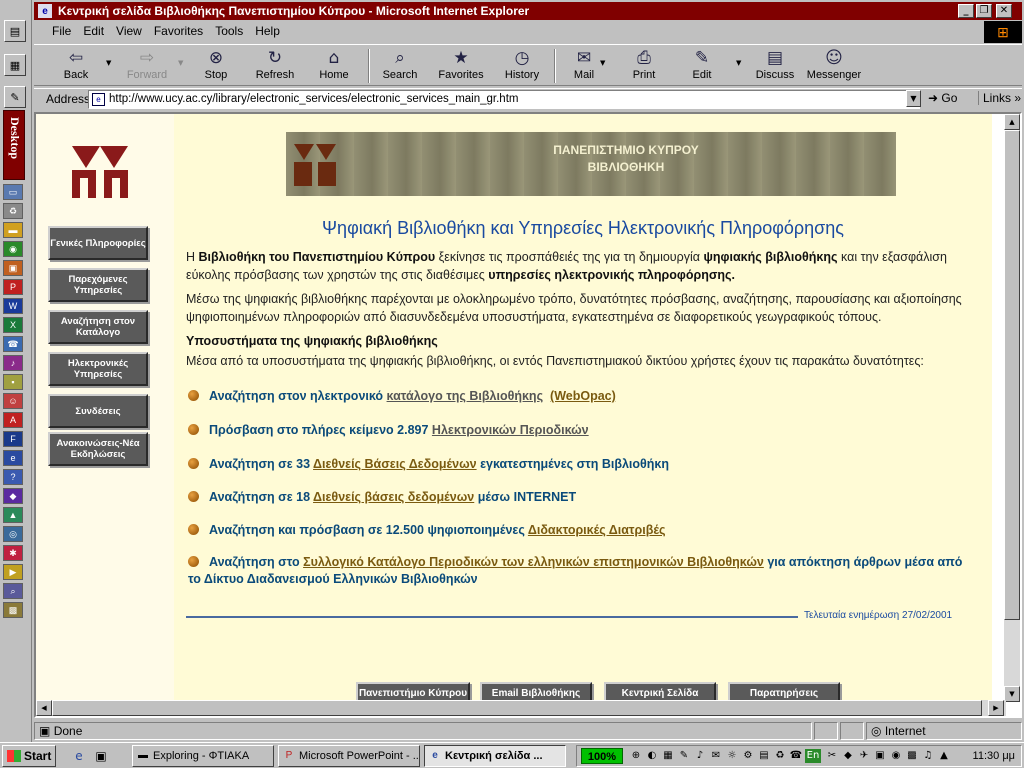  What do you see at coordinates (1012, 694) in the screenshot?
I see `scroll-down-icon: ▼` at bounding box center [1012, 694].